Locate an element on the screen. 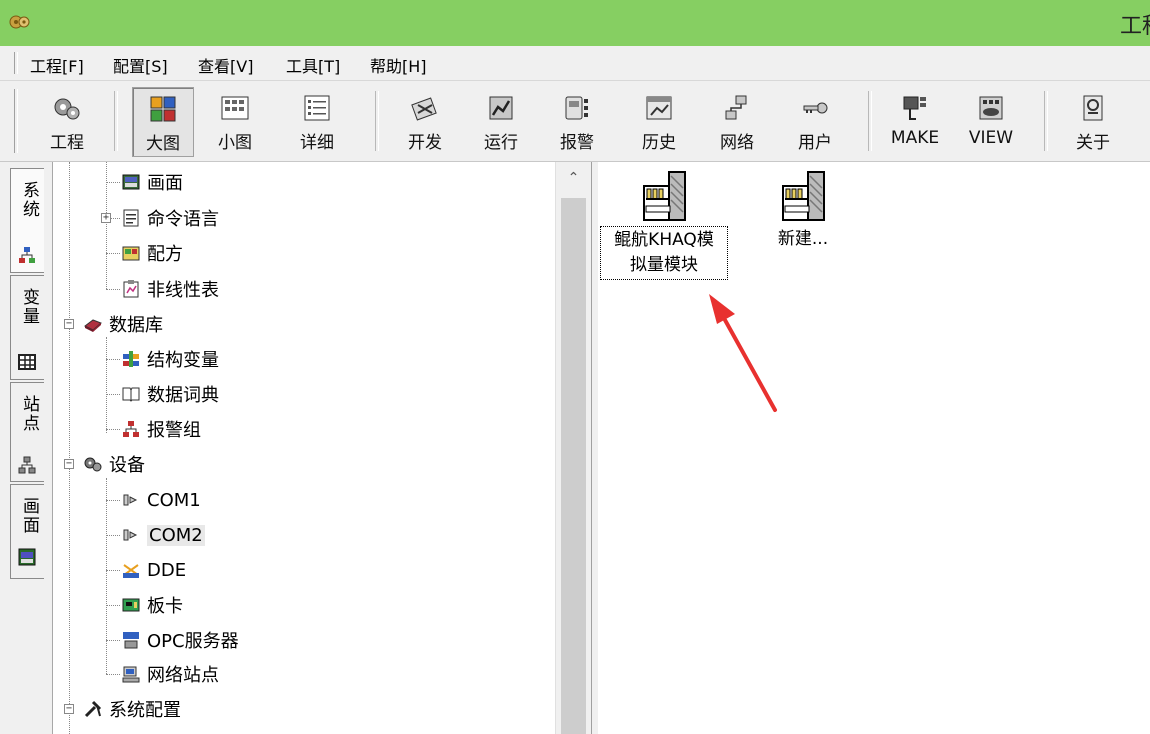  menu-project: 工程[F] is located at coordinates (57, 65).